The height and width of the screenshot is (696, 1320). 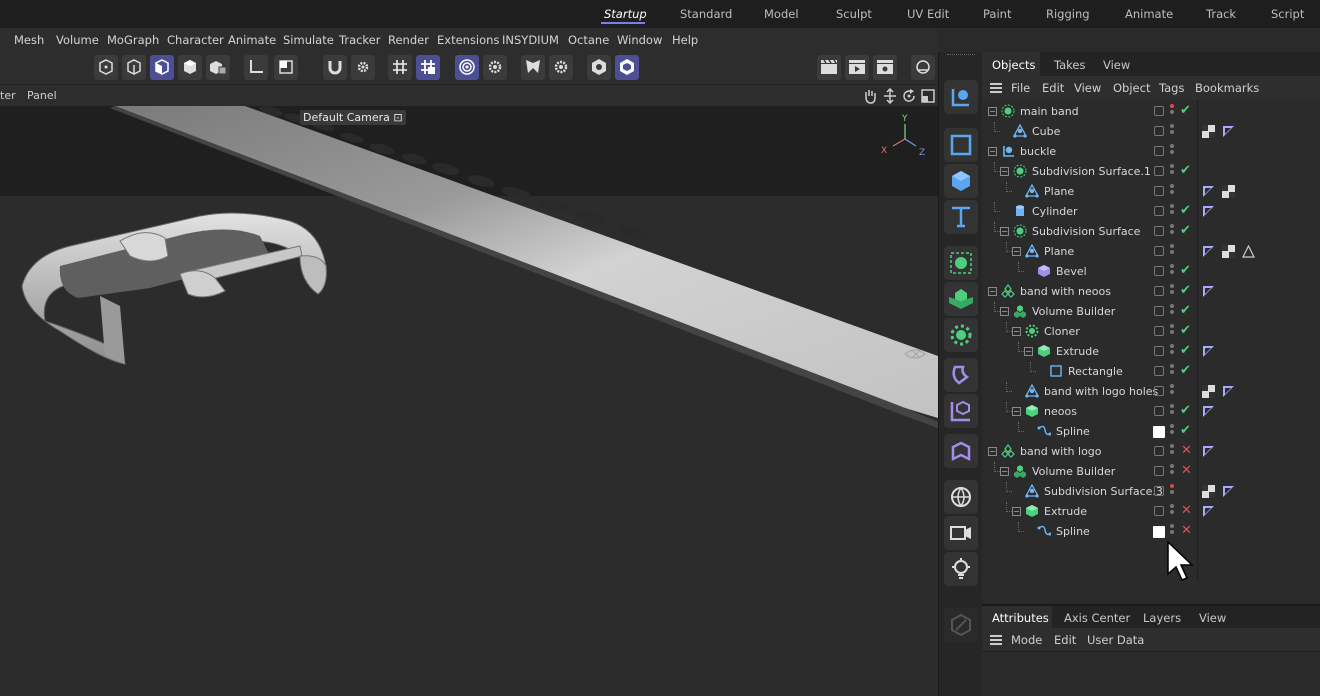 What do you see at coordinates (195, 40) in the screenshot?
I see `menu-character: Character` at bounding box center [195, 40].